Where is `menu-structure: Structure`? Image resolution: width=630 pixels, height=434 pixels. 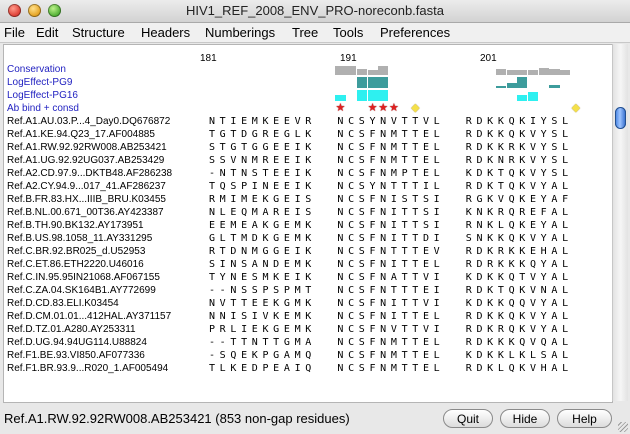
menu-structure: Structure is located at coordinates (98, 32).